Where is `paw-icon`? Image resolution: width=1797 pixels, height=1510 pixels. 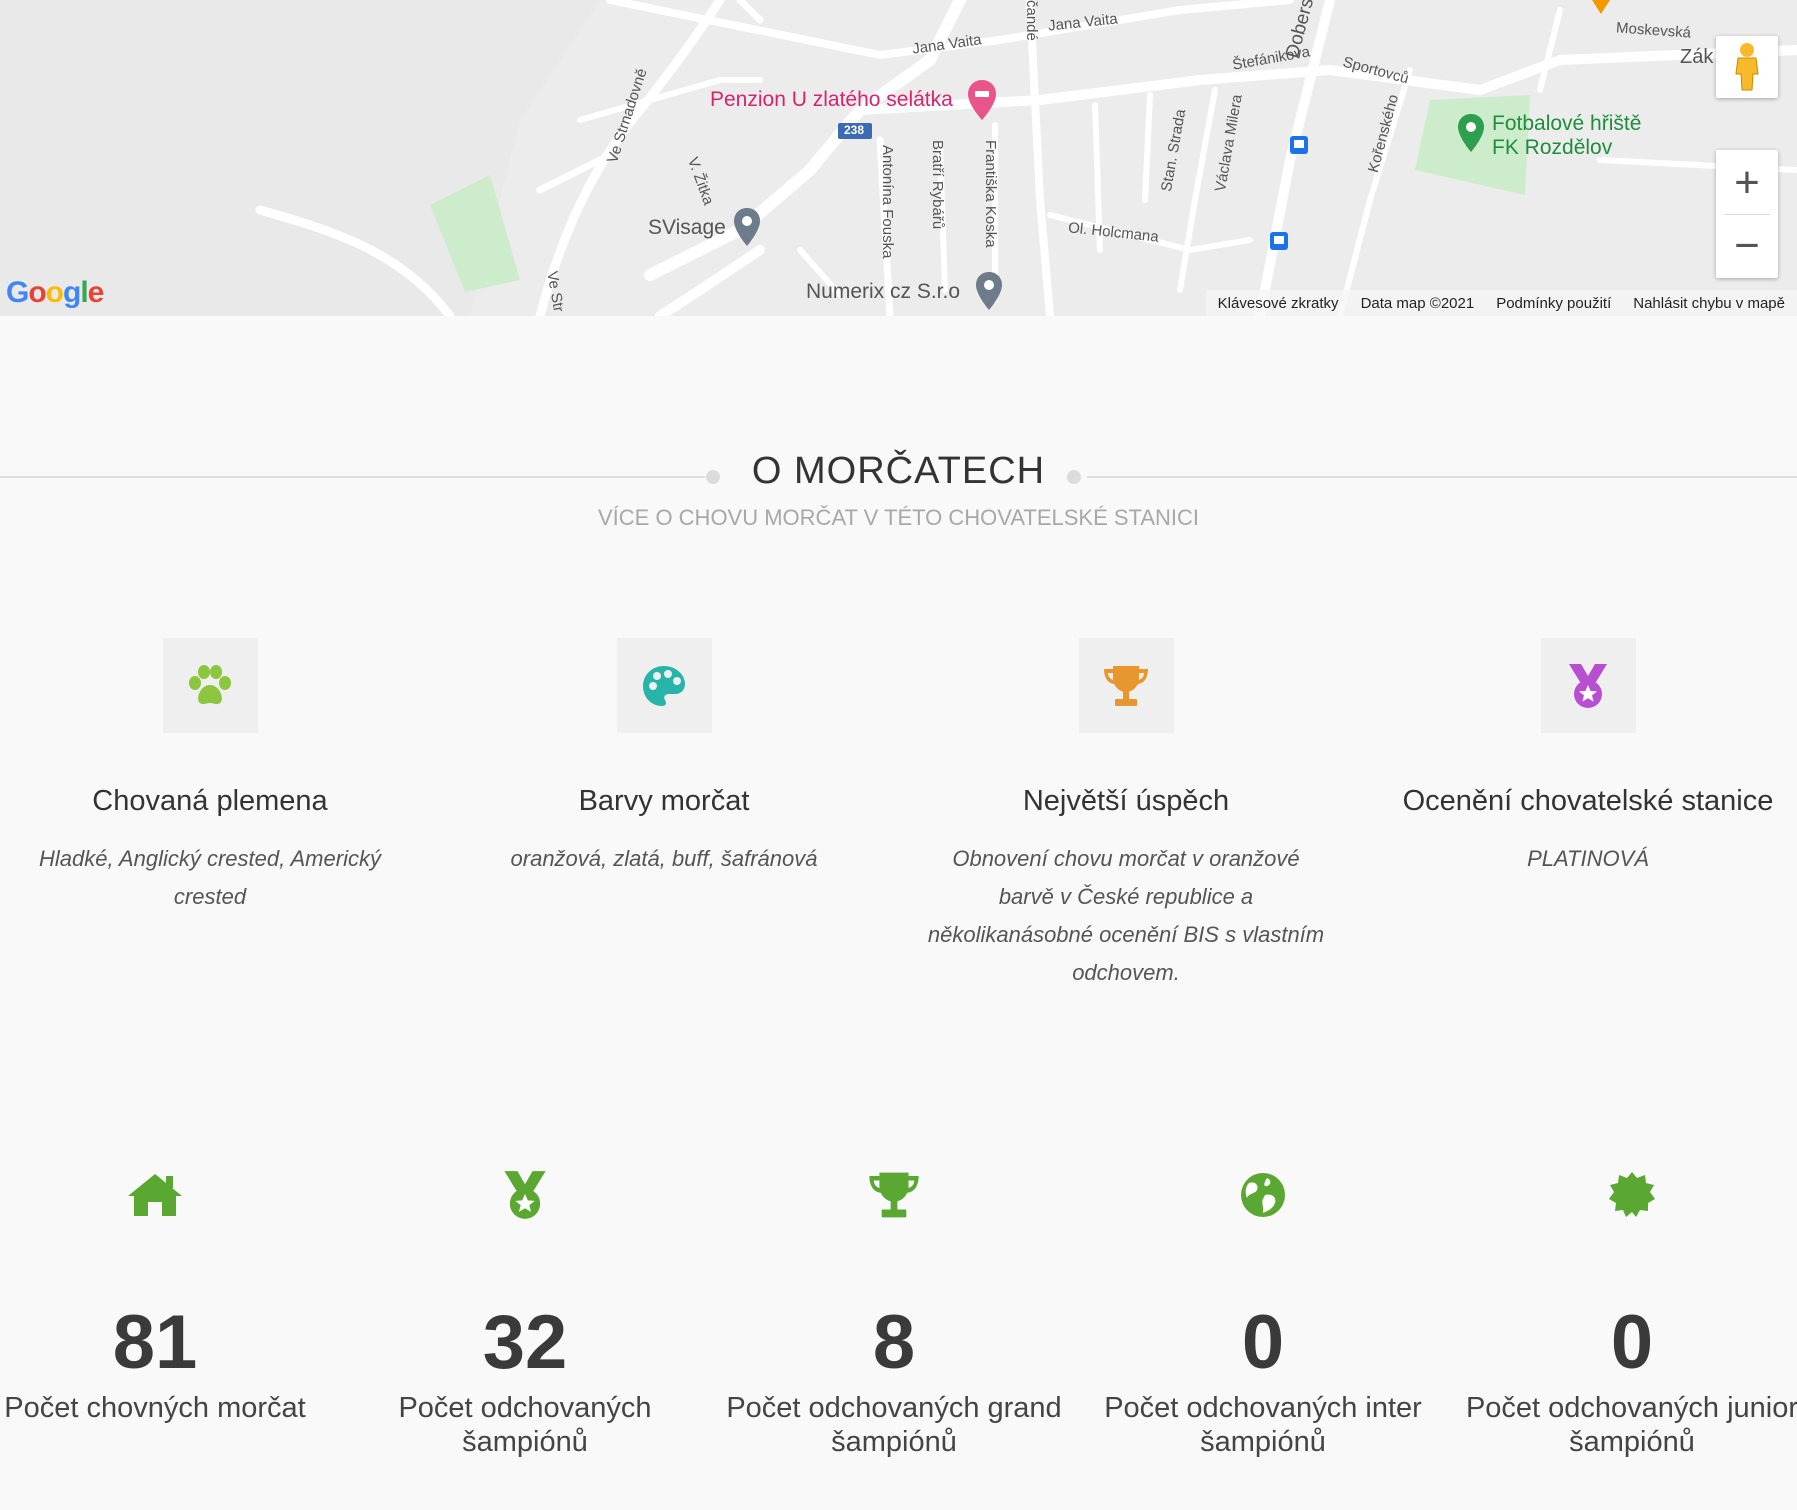
paw-icon is located at coordinates (210, 684).